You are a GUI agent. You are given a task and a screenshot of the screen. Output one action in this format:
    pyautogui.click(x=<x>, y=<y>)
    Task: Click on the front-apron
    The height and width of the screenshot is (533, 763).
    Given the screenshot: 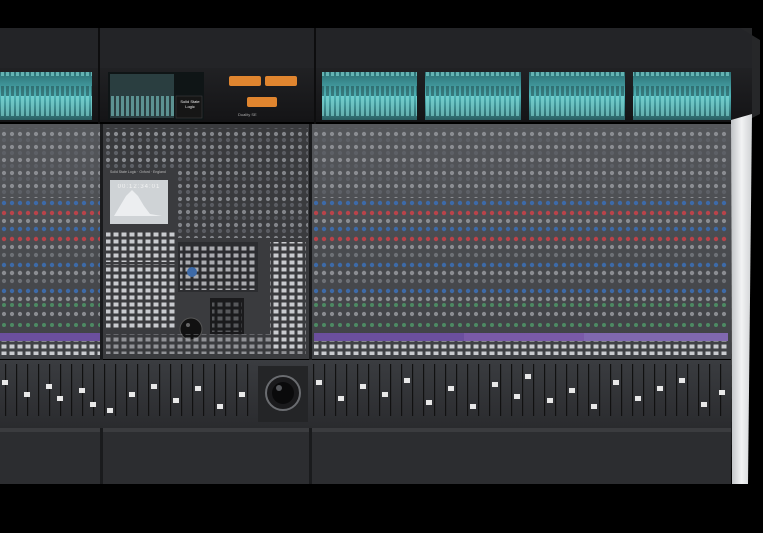 What is the action you would take?
    pyautogui.click(x=365, y=456)
    